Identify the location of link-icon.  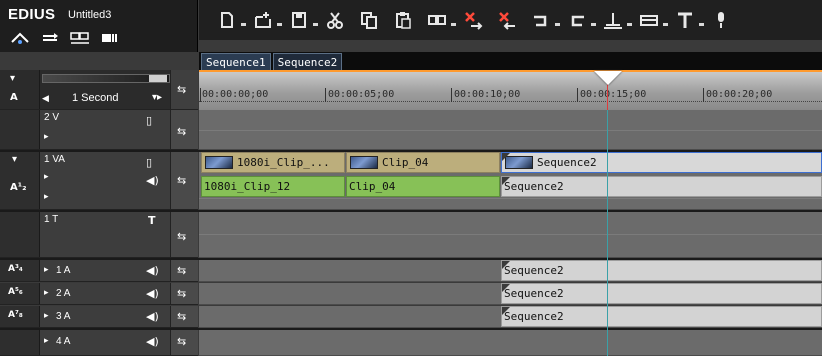
(80, 37).